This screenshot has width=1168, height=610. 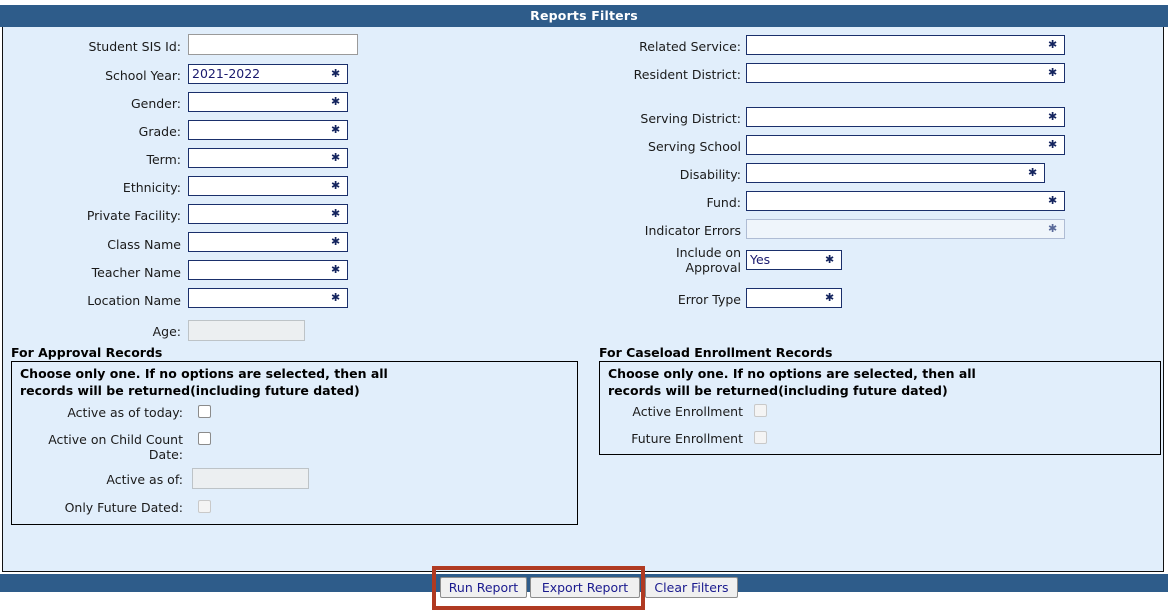 I want to click on class-name-select, so click(x=268, y=242).